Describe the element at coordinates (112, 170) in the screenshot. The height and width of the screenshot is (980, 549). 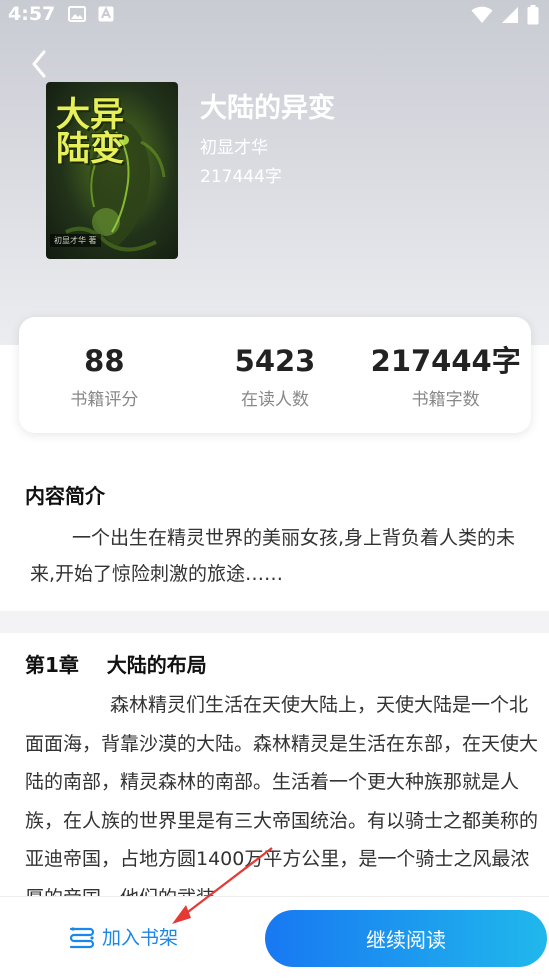
I see `book-cover: 大异陆变 初显才华 著` at that location.